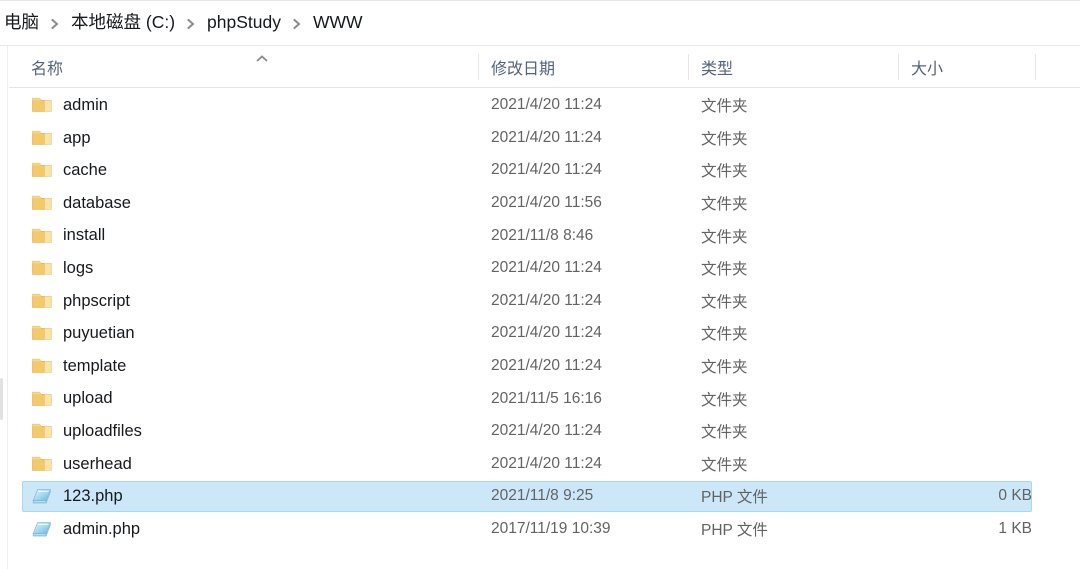  What do you see at coordinates (77, 137) in the screenshot?
I see `file-name-label: app` at bounding box center [77, 137].